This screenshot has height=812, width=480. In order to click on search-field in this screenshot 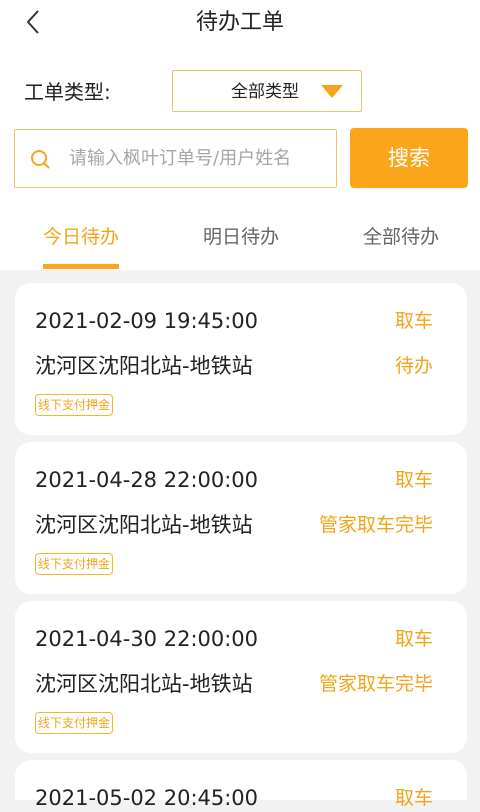, I will do `click(175, 158)`.